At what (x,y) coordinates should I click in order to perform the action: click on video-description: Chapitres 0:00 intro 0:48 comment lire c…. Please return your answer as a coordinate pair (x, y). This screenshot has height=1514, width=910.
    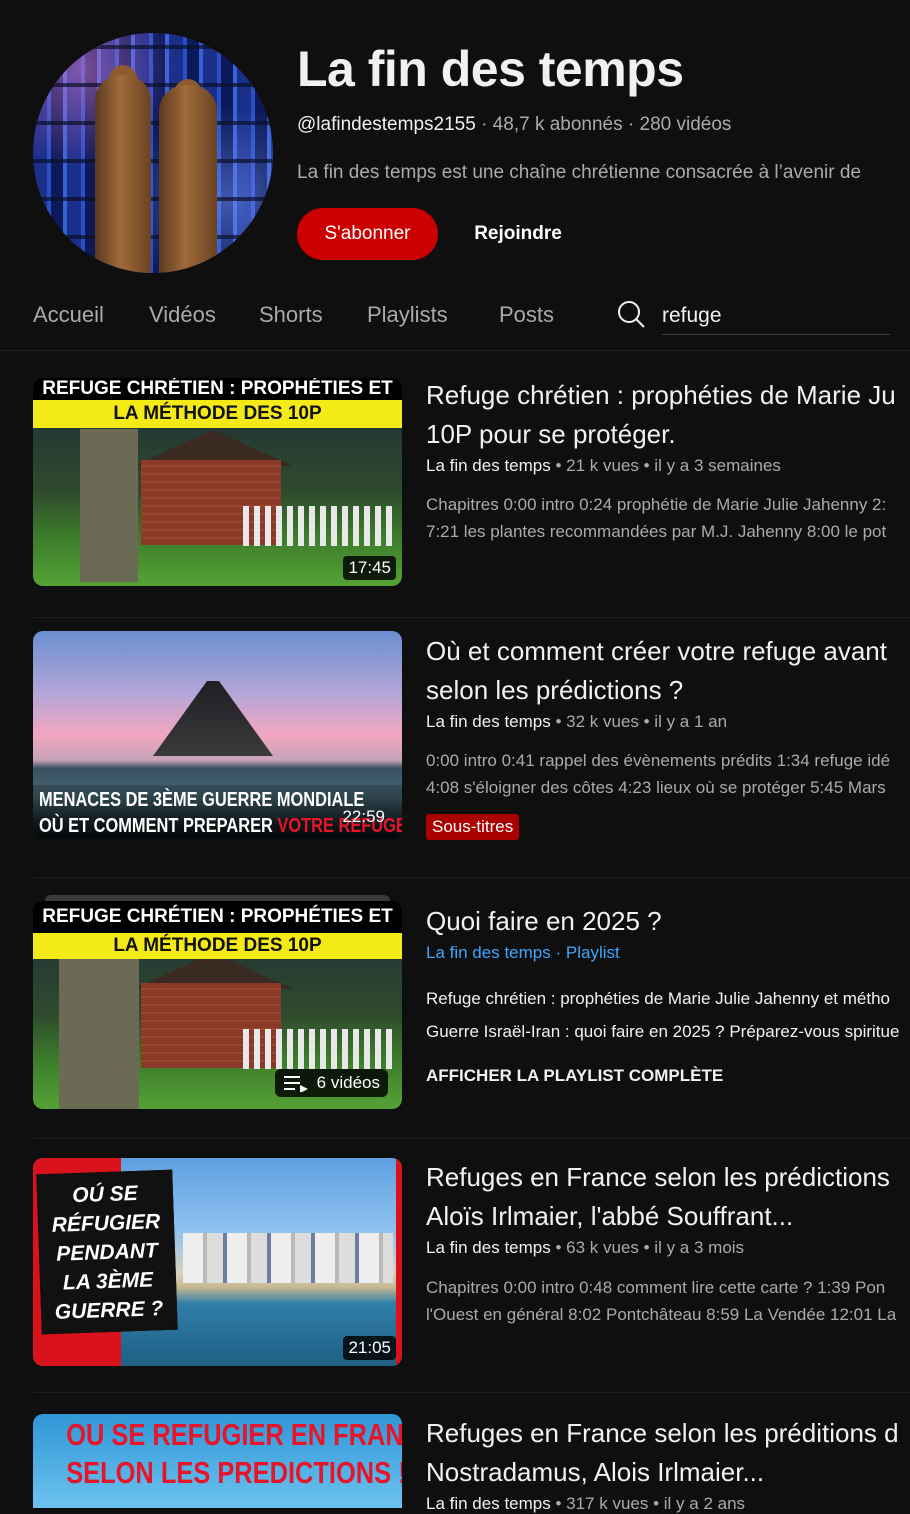
    Looking at the image, I should click on (656, 1287).